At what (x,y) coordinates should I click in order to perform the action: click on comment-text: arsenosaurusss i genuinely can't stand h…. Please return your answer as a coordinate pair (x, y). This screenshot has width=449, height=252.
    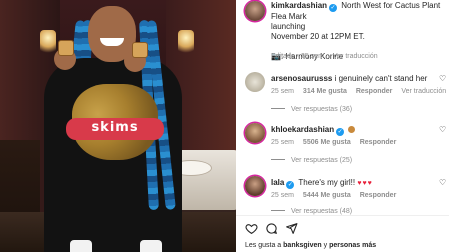
    Looking at the image, I should click on (359, 79).